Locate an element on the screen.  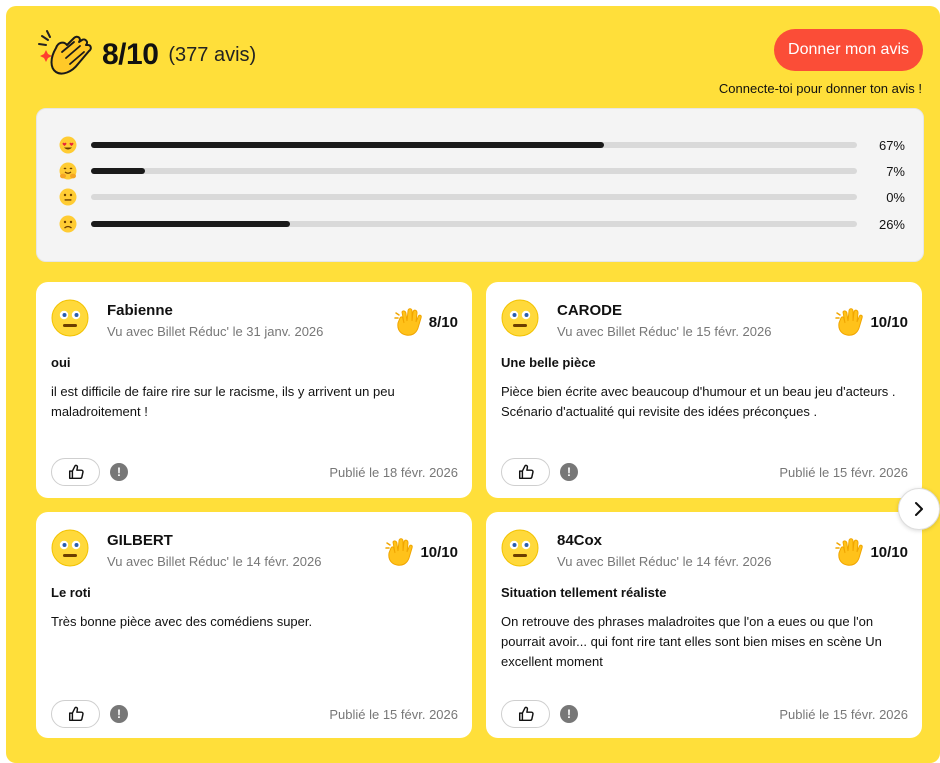
review-rating-value: 8/10 is located at coordinates (443, 322).